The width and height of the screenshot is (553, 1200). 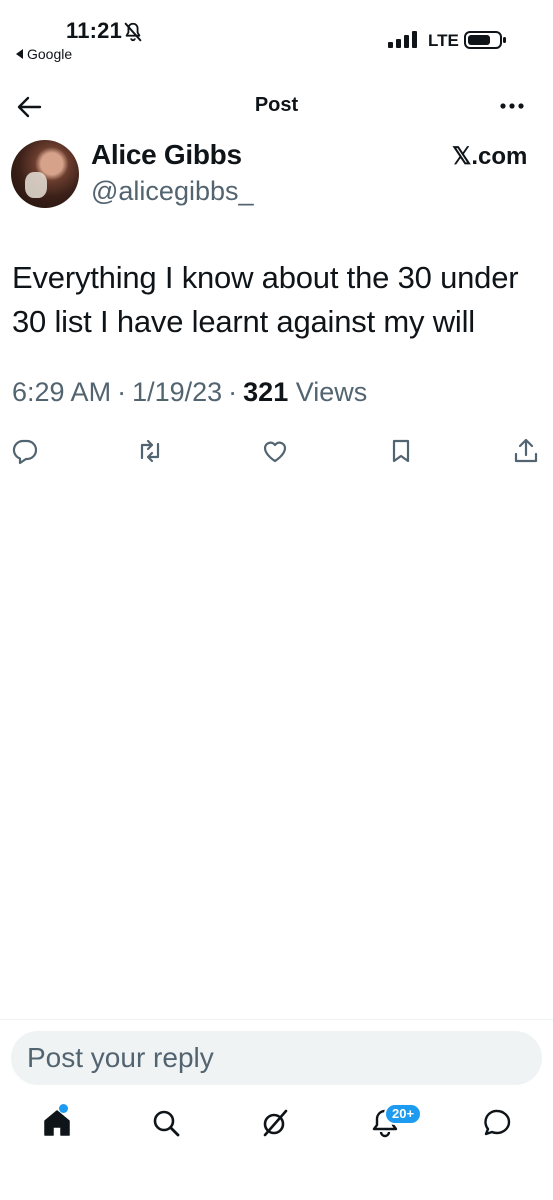 I want to click on views-count: 321, so click(x=265, y=392).